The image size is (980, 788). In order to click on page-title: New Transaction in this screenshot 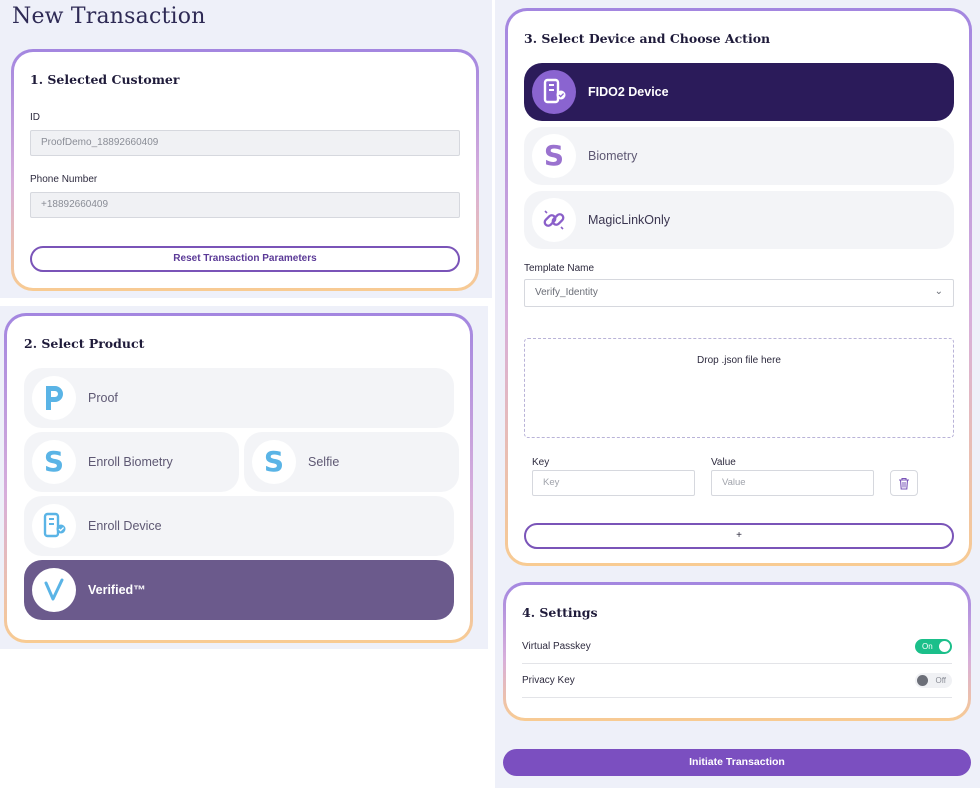, I will do `click(109, 16)`.